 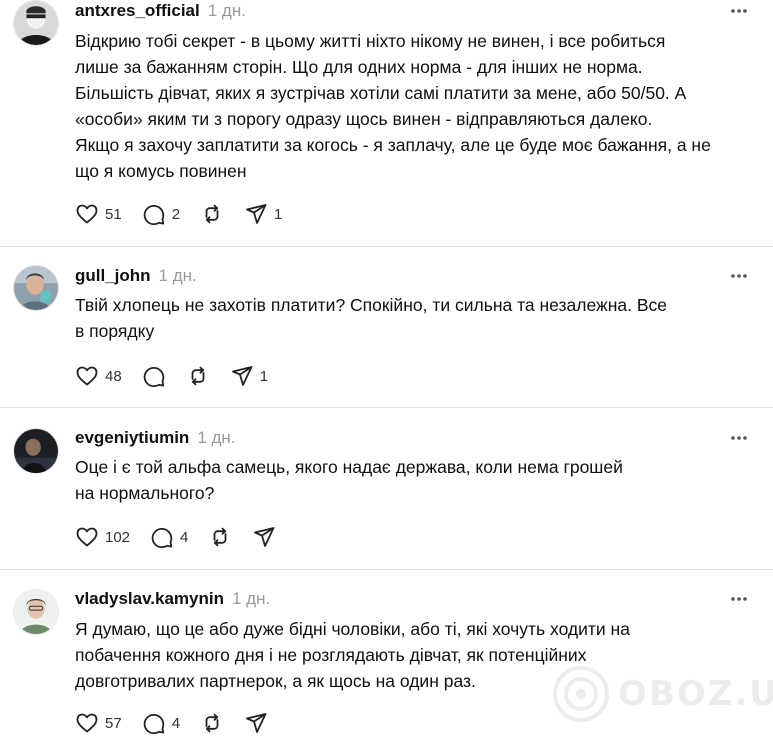 I want to click on username: vladyslav.kamynin, so click(x=149, y=598).